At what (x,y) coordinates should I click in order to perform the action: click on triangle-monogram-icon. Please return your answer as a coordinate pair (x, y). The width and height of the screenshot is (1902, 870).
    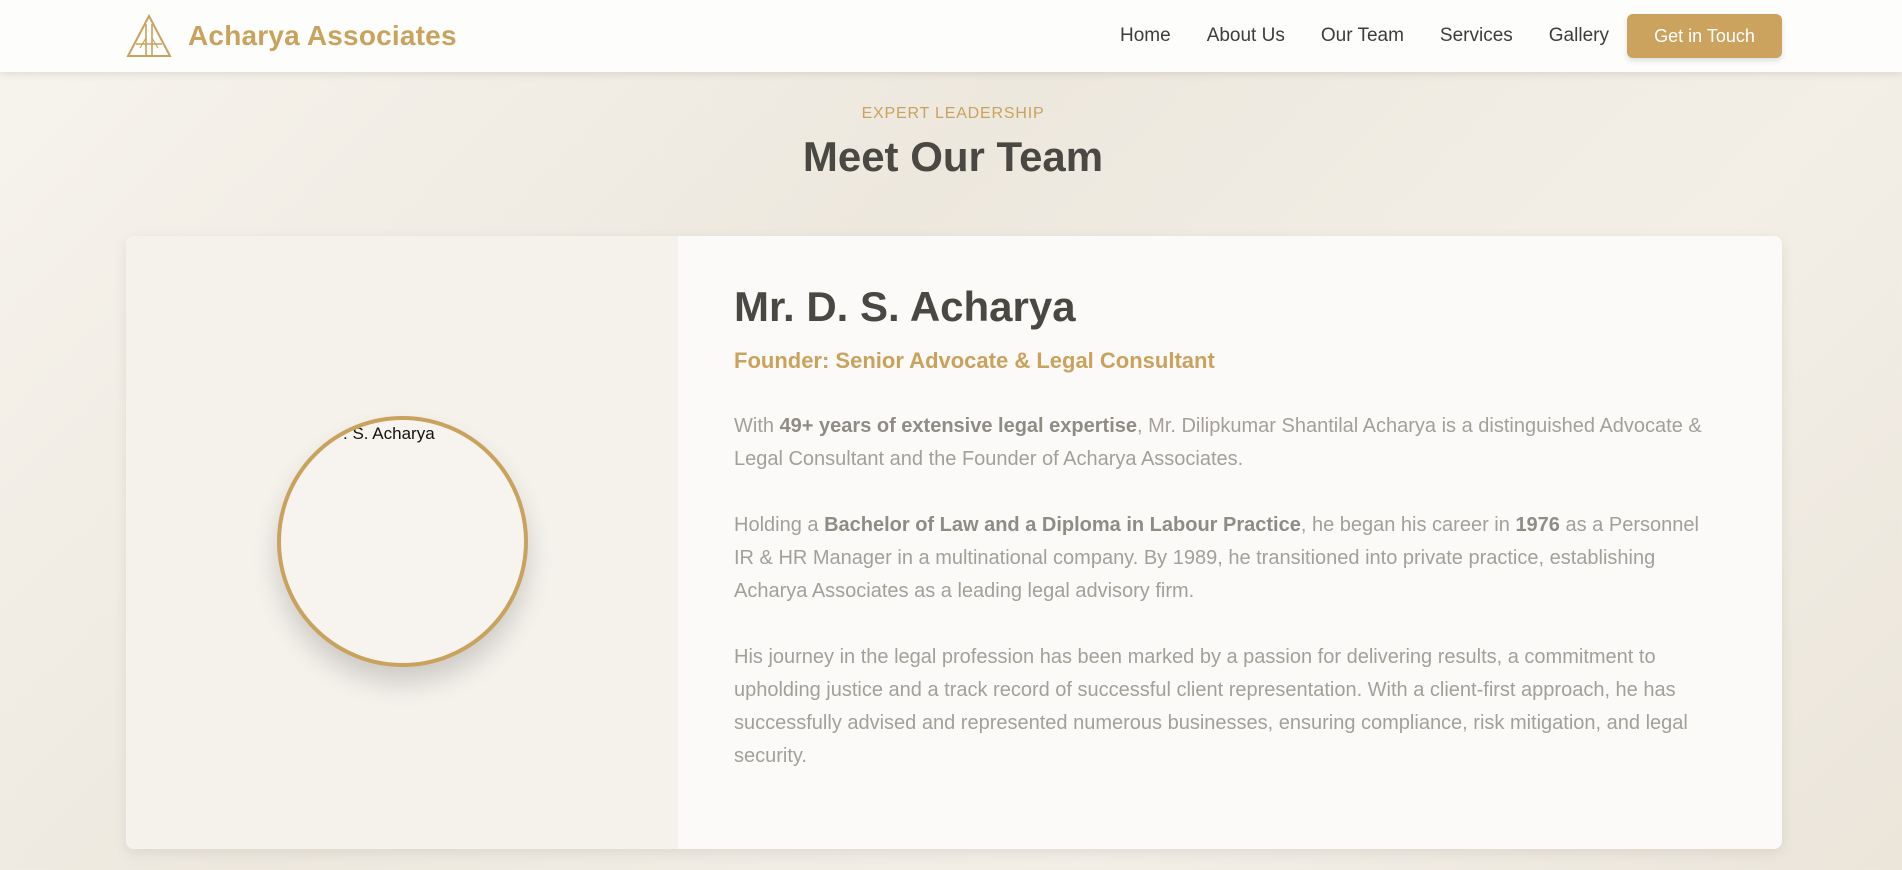
    Looking at the image, I should click on (149, 35).